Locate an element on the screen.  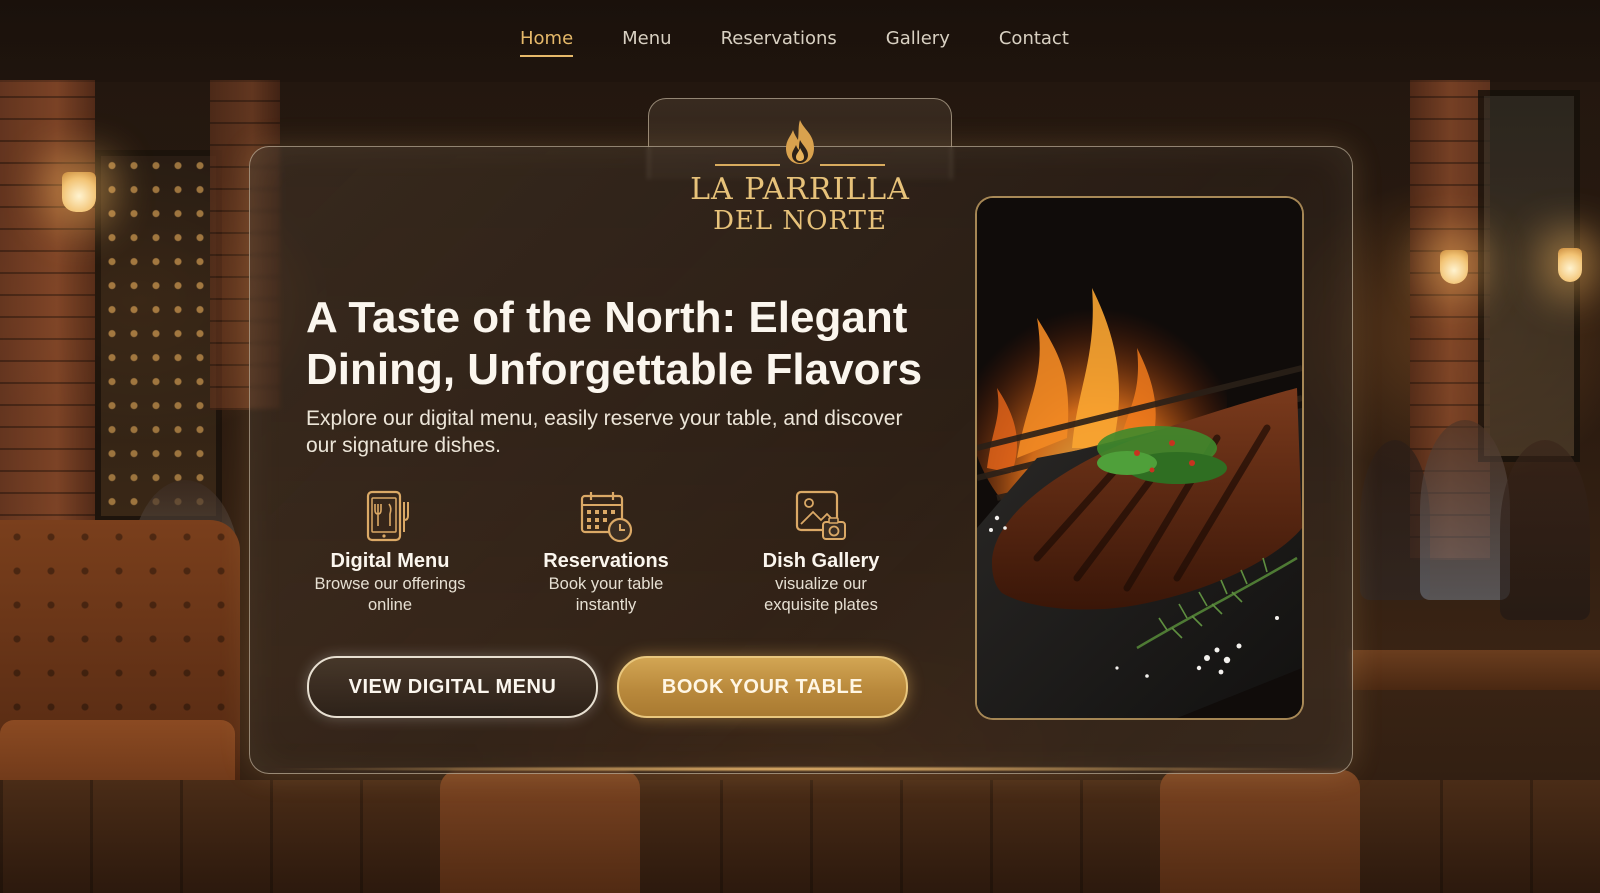
headline-line-2: Dining, Unforgettable Flavors is located at coordinates (614, 369).